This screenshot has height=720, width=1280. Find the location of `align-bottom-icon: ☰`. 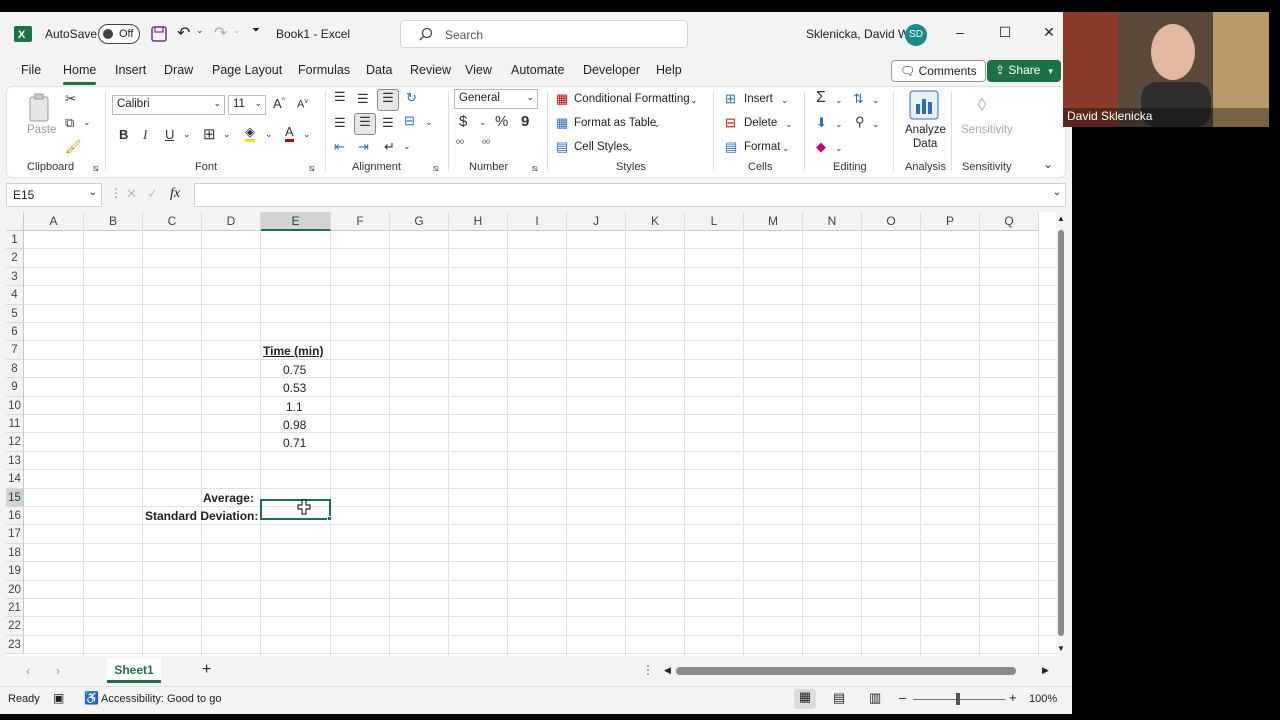

align-bottom-icon: ☰ is located at coordinates (388, 100).